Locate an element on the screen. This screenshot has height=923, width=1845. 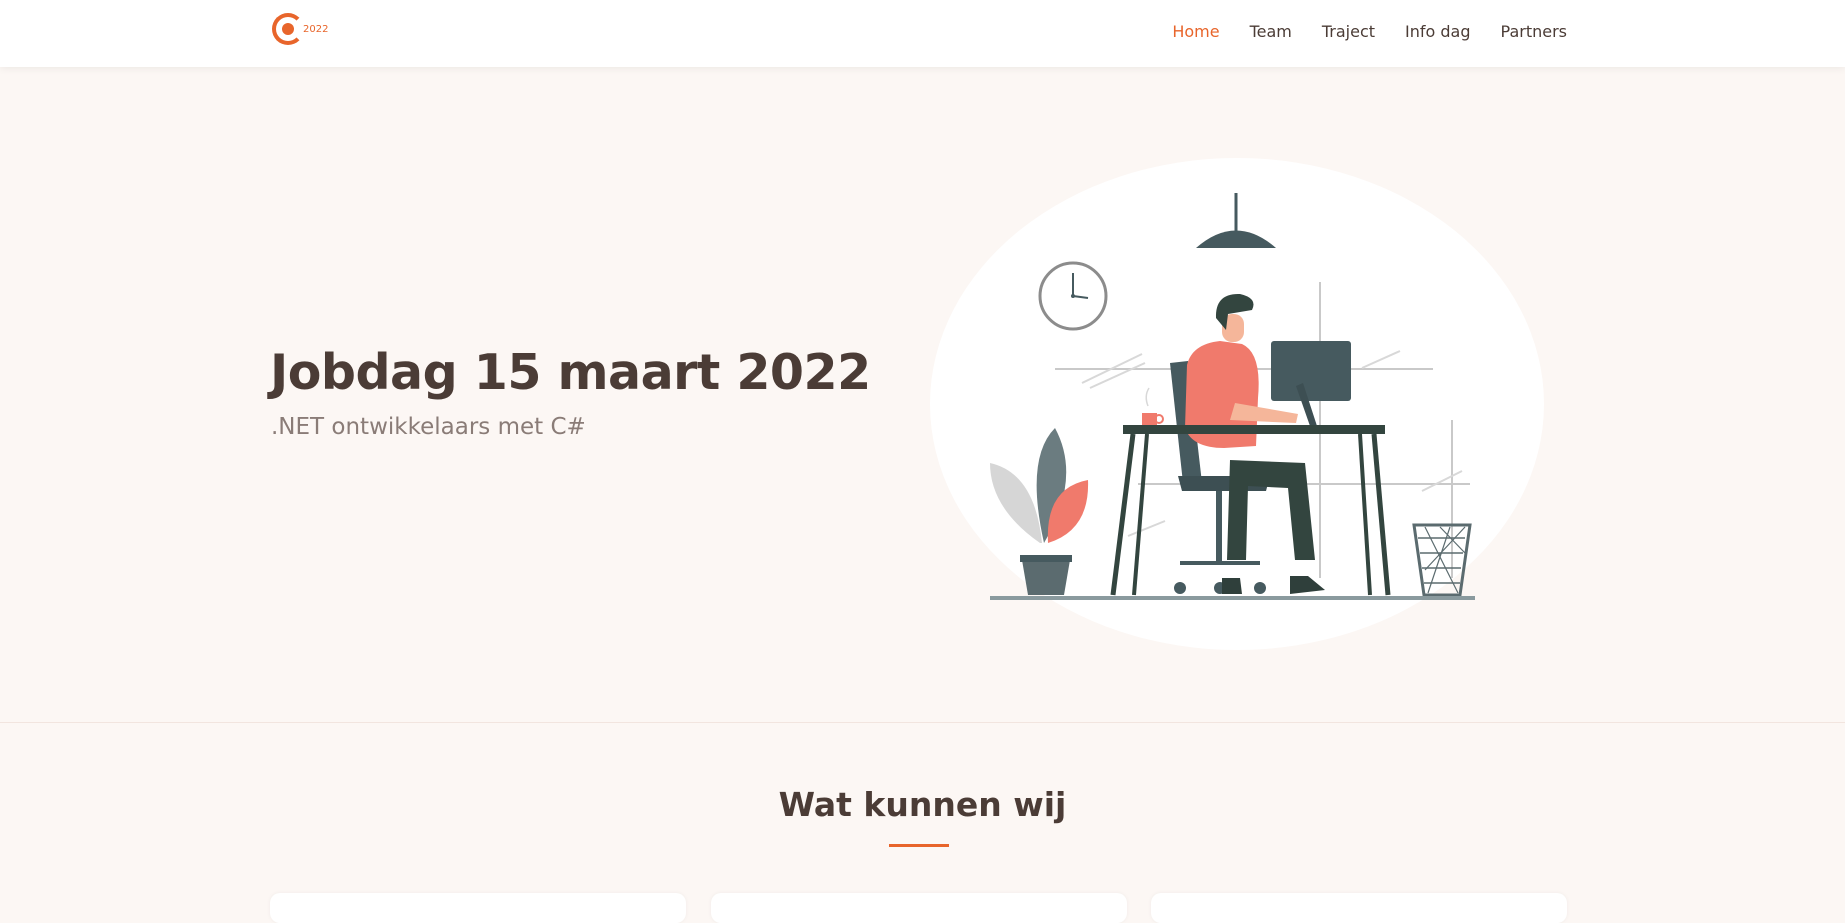
hero-title: Jobdag 15 maart 2022 is located at coordinates (570, 372).